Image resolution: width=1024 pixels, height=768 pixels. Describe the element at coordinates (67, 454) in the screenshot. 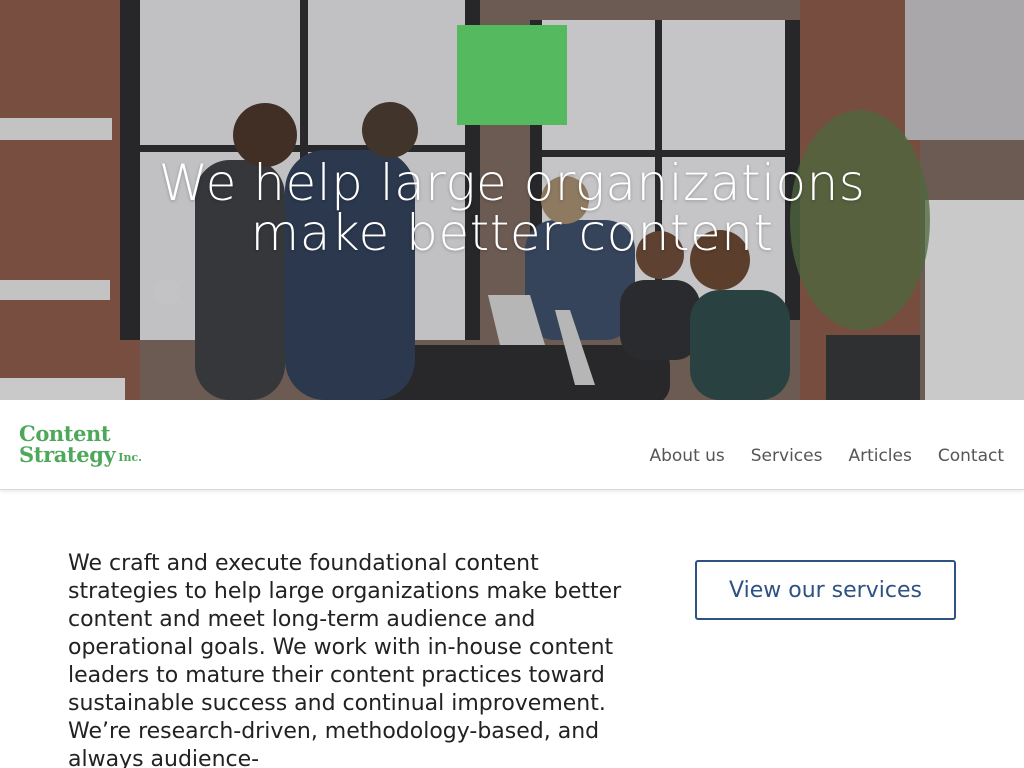

I see `logo-word-strategy: Strategy` at that location.